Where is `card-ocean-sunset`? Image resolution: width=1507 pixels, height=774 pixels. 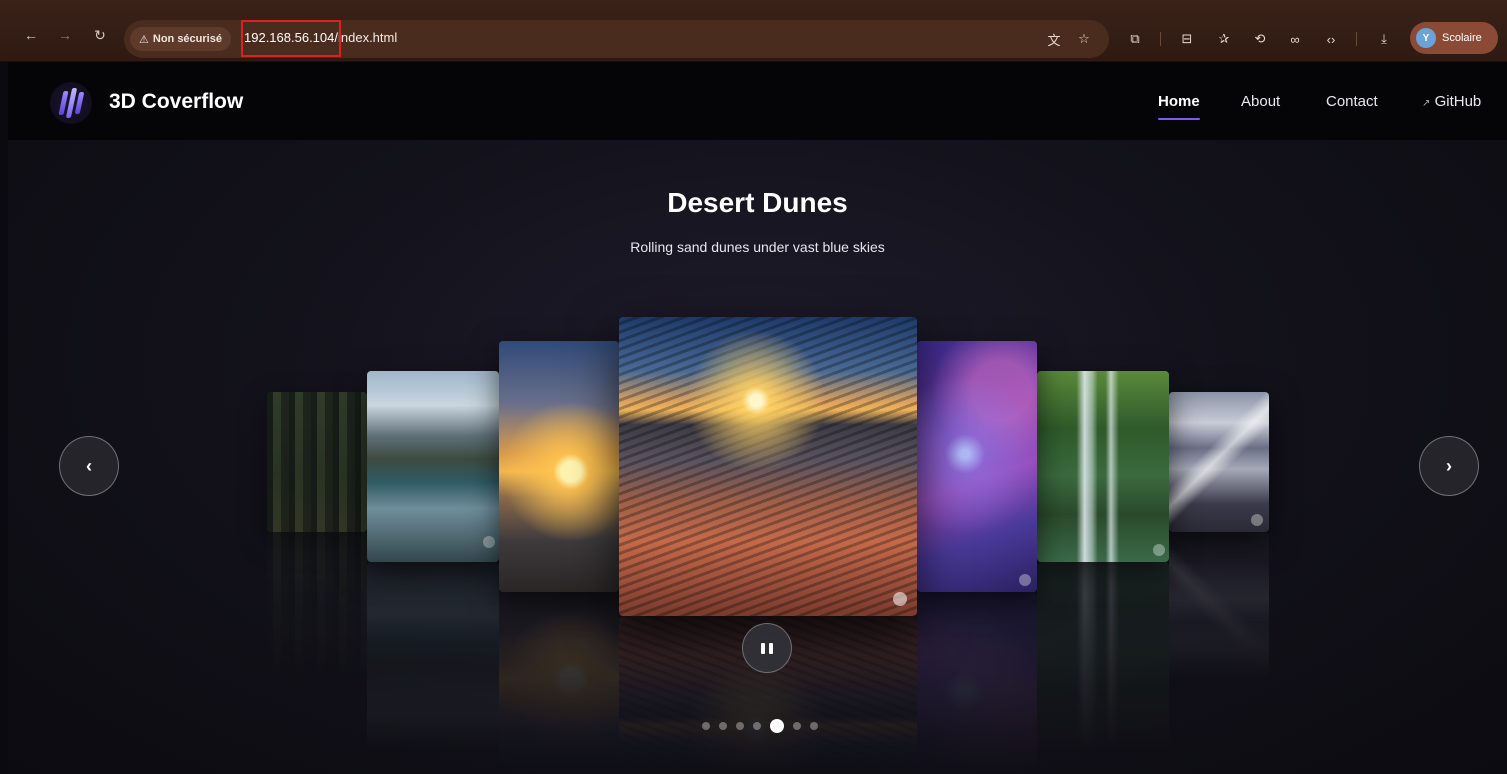
card-ocean-sunset is located at coordinates (559, 466).